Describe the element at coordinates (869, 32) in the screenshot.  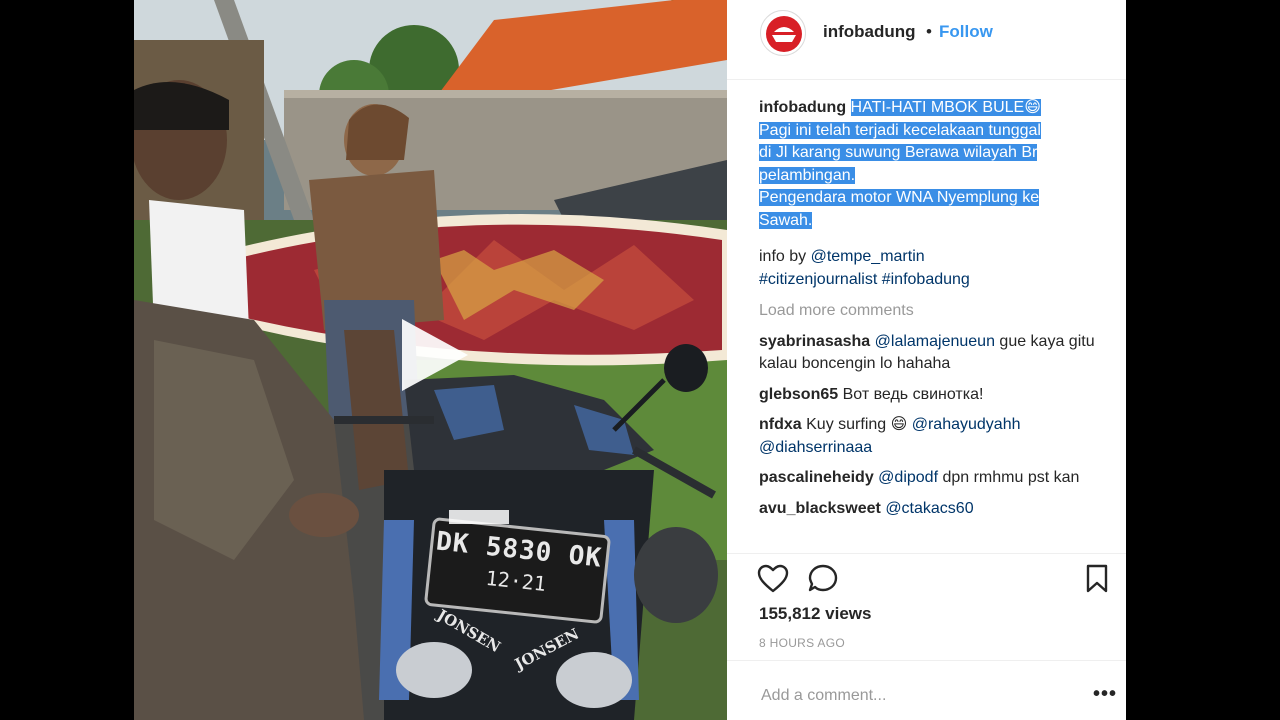
I see `post-username: infobadung` at that location.